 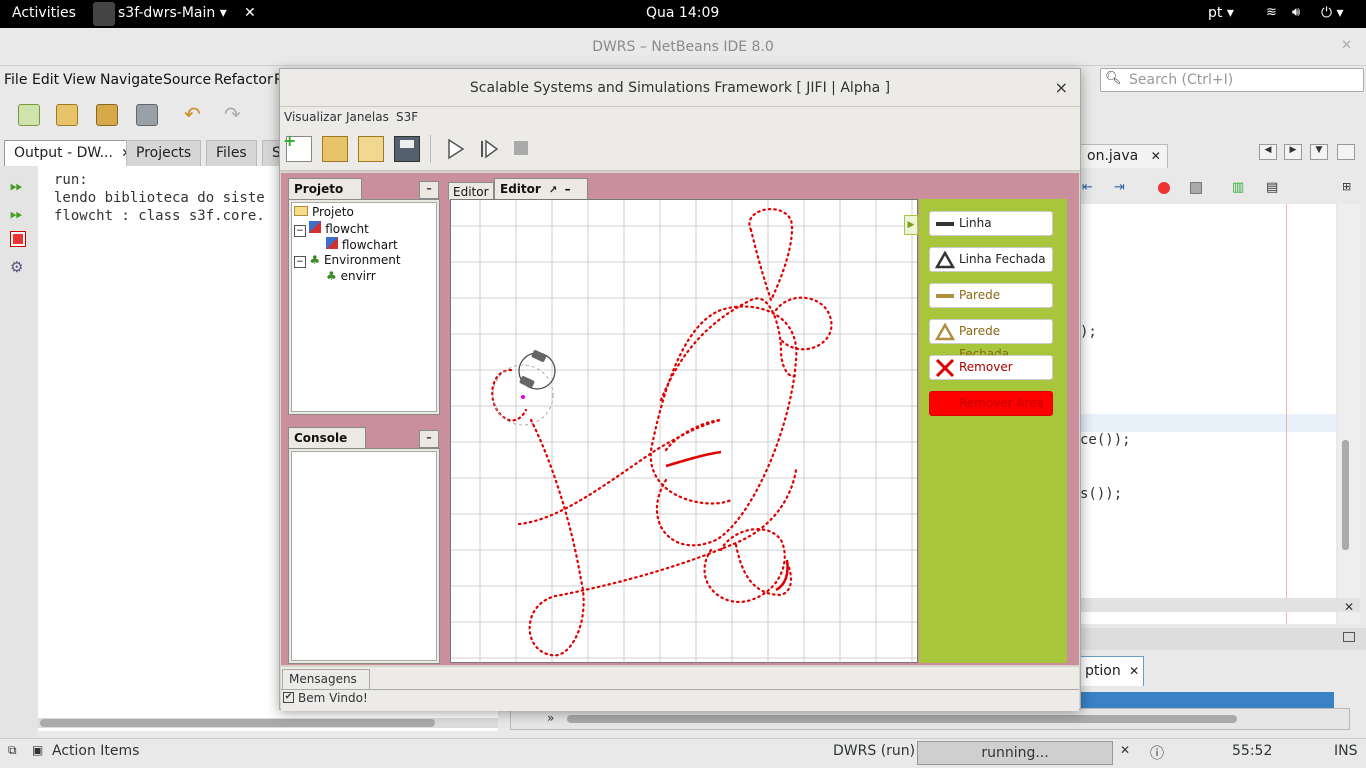 I want to click on action-items-link: Action Items, so click(x=95, y=751).